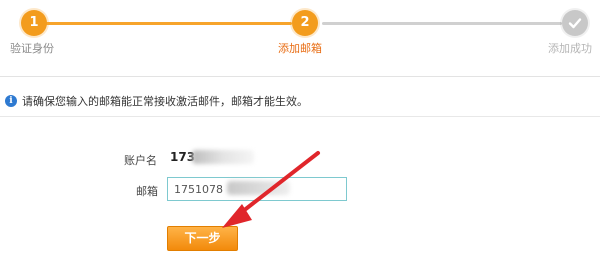 Image resolution: width=600 pixels, height=273 pixels. I want to click on progress-line-completed, so click(168, 23).